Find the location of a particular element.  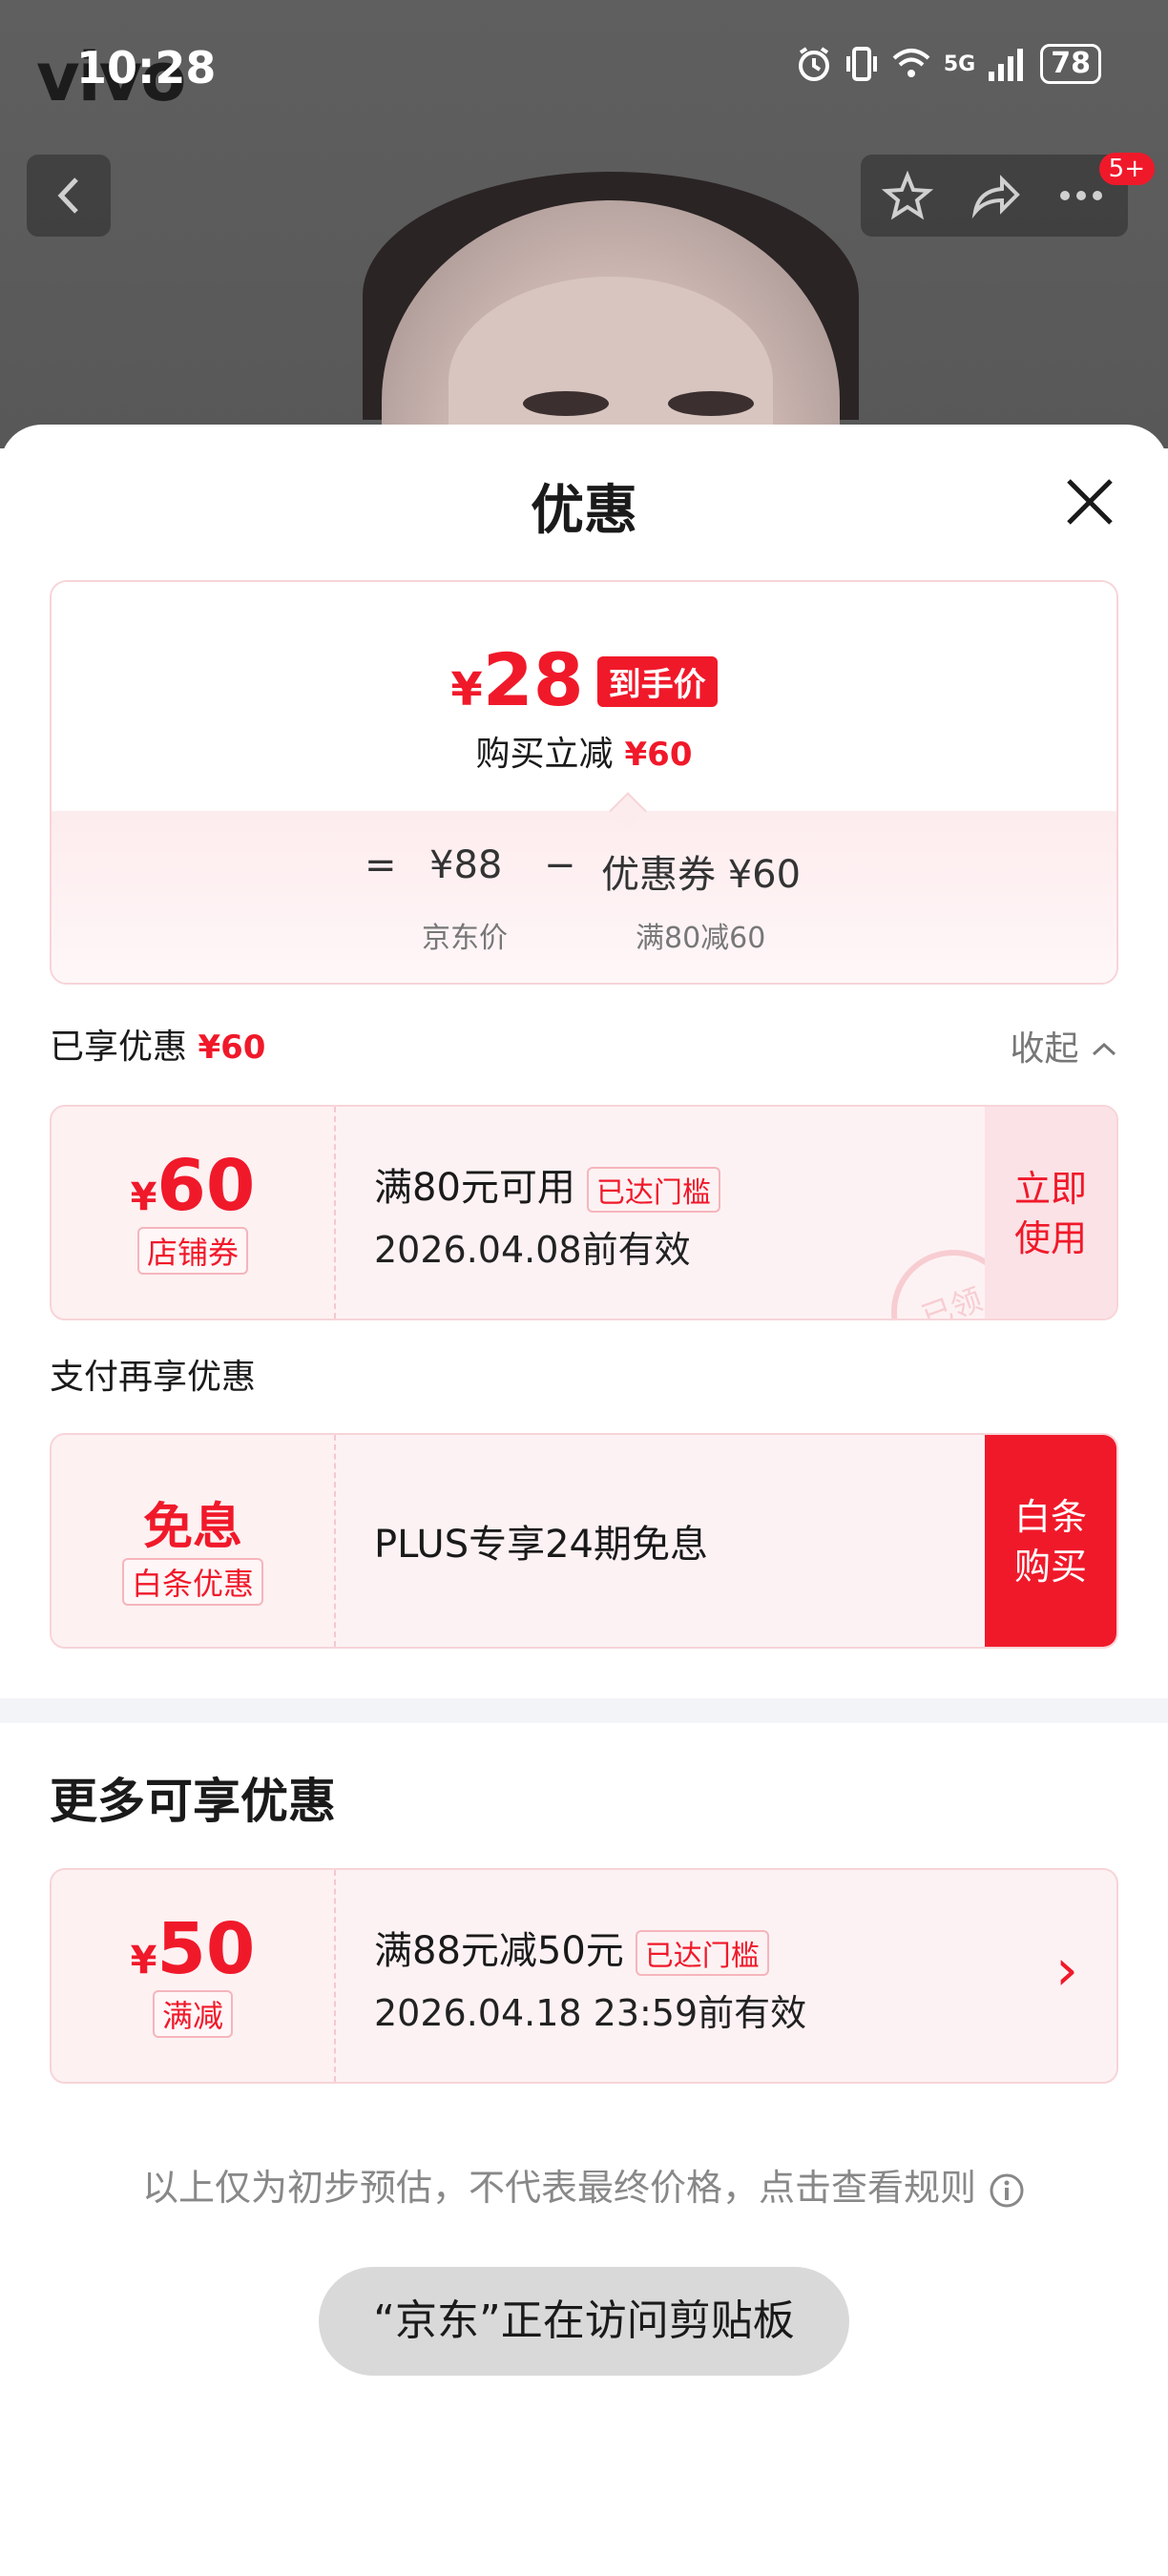

chevron-up-icon is located at coordinates (1104, 1049).